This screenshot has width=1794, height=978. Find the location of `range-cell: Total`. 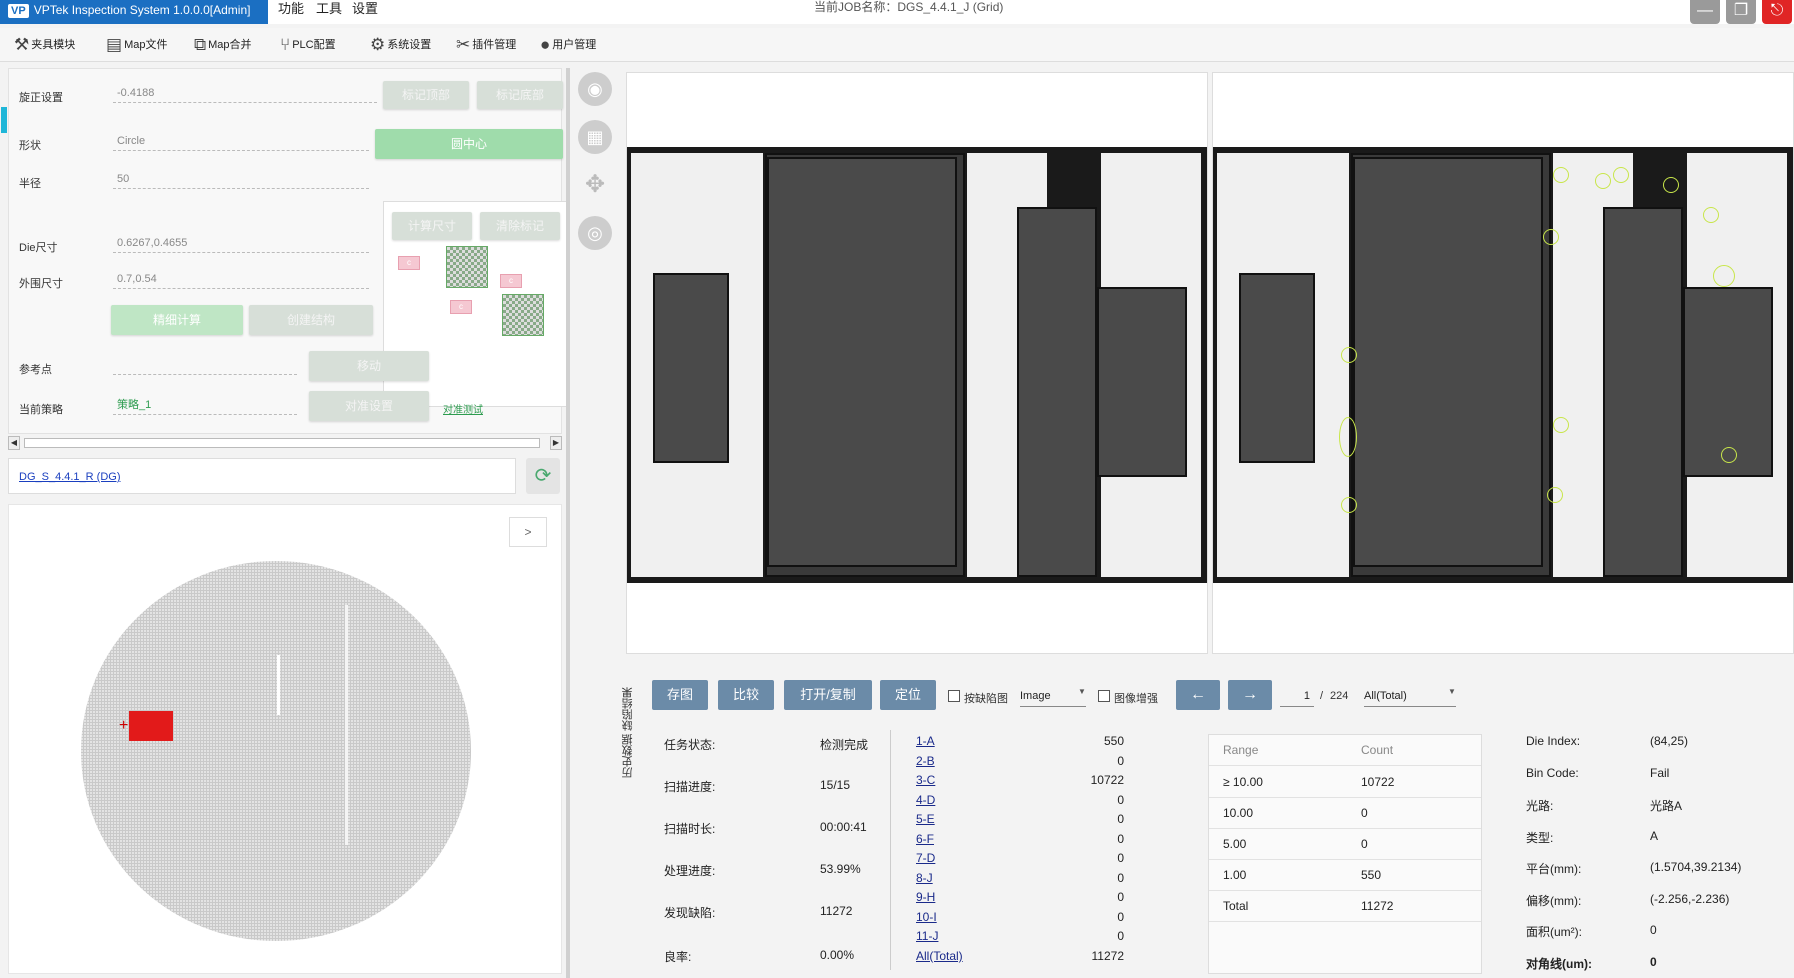

range-cell: Total is located at coordinates (1236, 906).